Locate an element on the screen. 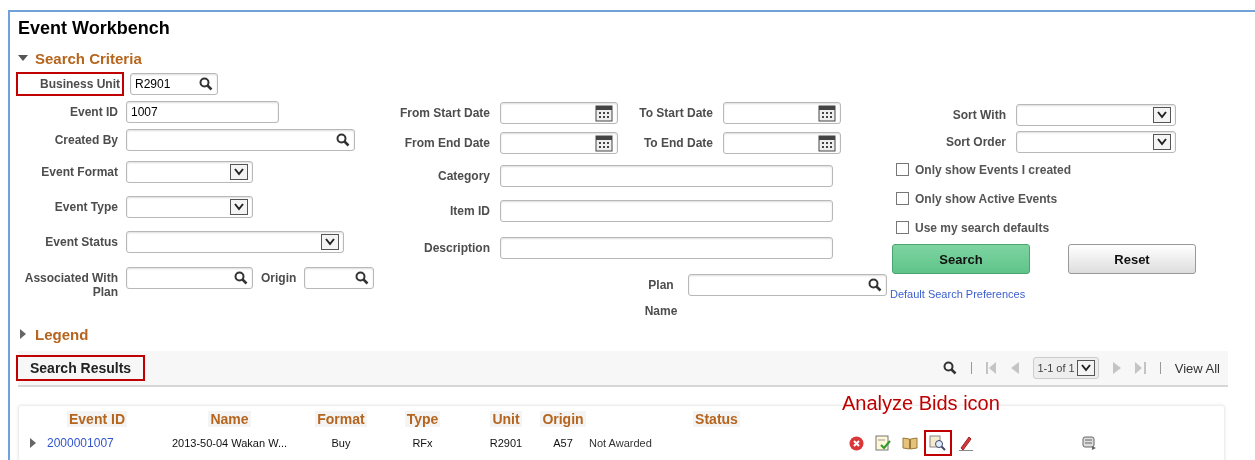  event-id-link: 2000001007 is located at coordinates (80, 443).